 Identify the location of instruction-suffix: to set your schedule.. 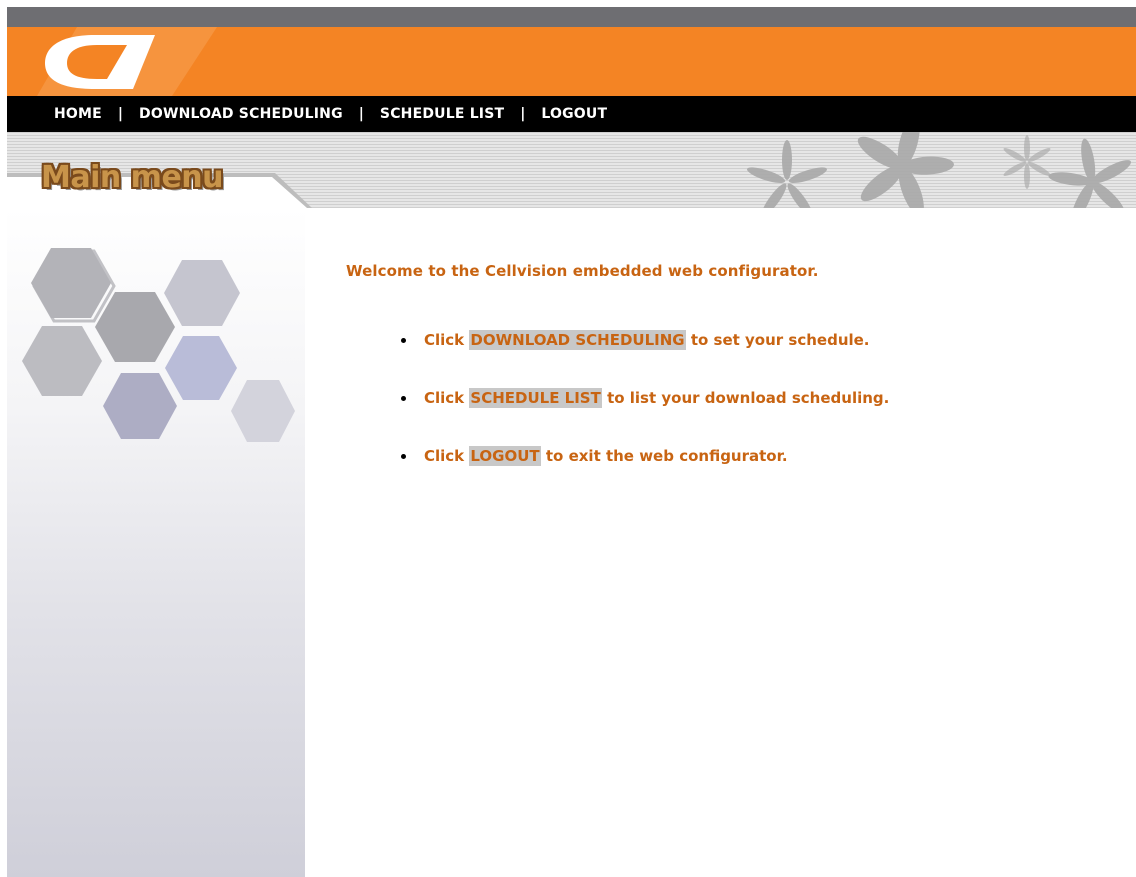
(777, 340).